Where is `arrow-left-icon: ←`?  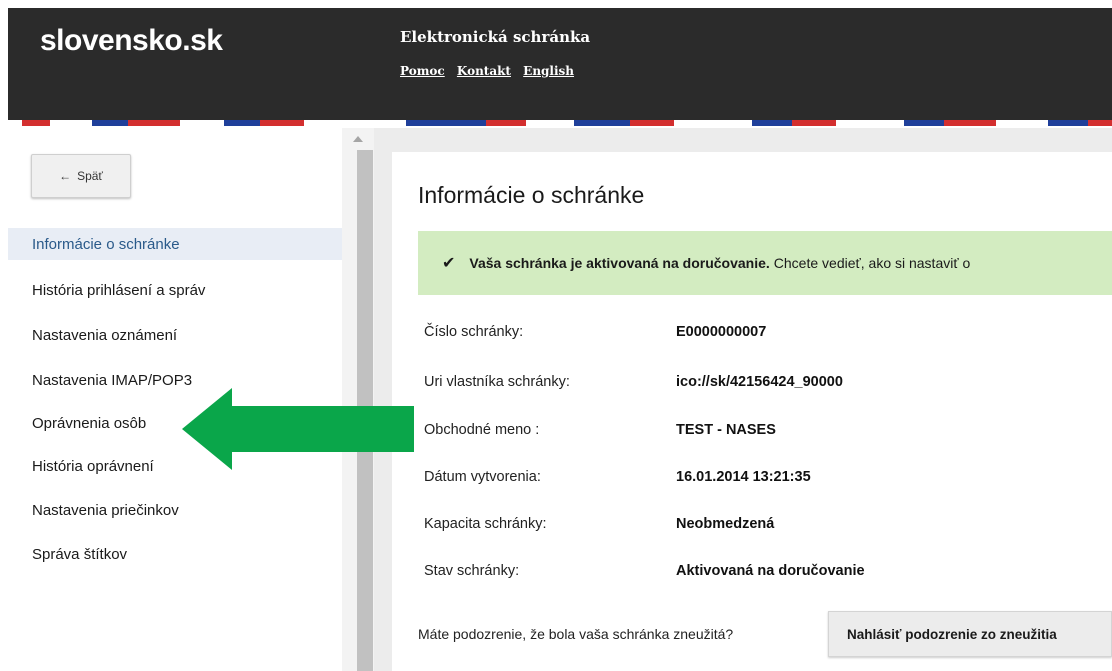
arrow-left-icon: ← is located at coordinates (65, 176).